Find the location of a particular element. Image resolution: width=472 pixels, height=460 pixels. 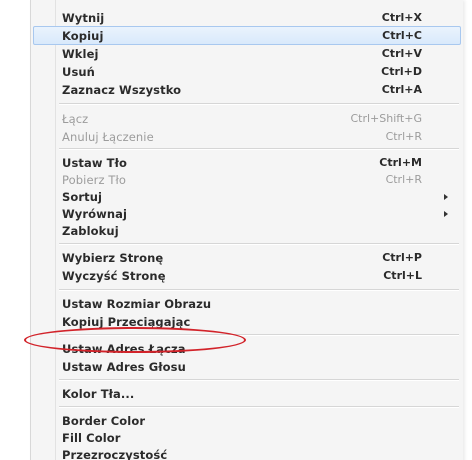

menu-item-shortcut: Ctrl+Shift+G is located at coordinates (386, 118).